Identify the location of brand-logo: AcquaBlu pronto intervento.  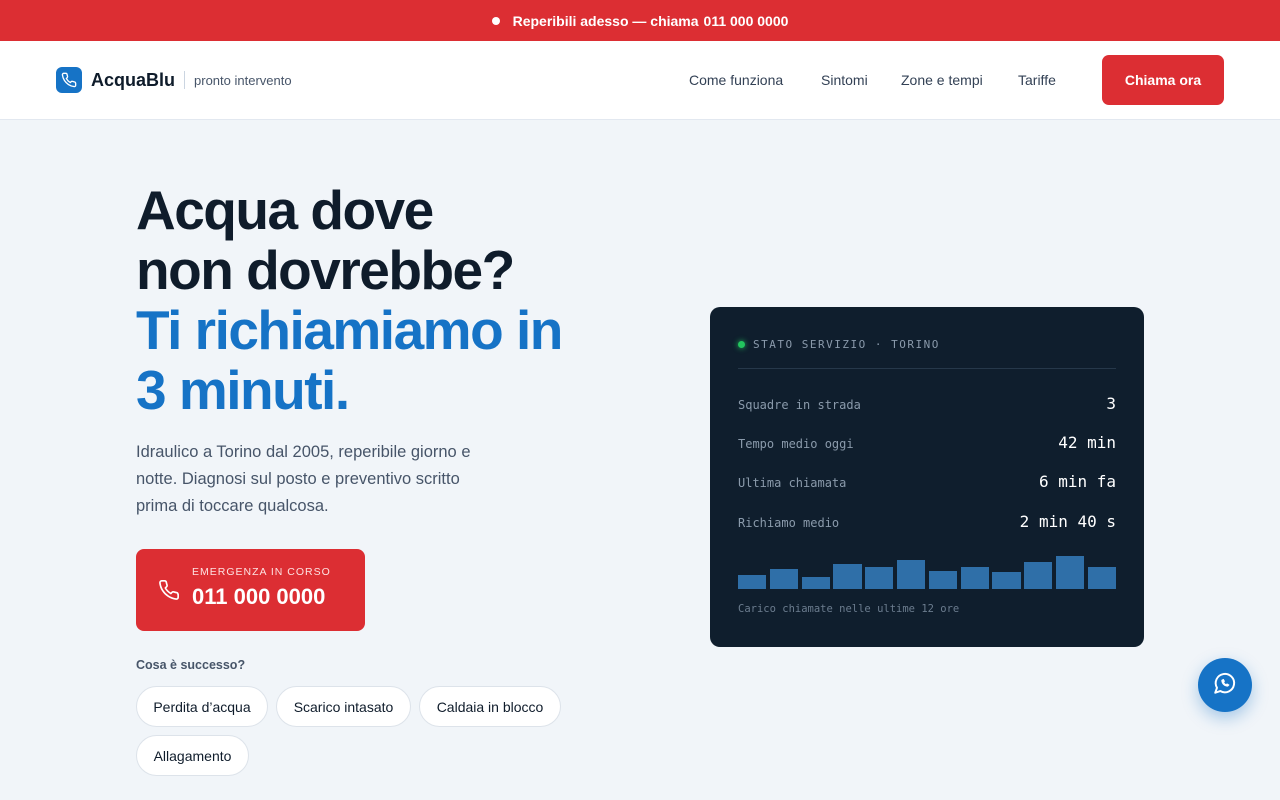
(174, 80).